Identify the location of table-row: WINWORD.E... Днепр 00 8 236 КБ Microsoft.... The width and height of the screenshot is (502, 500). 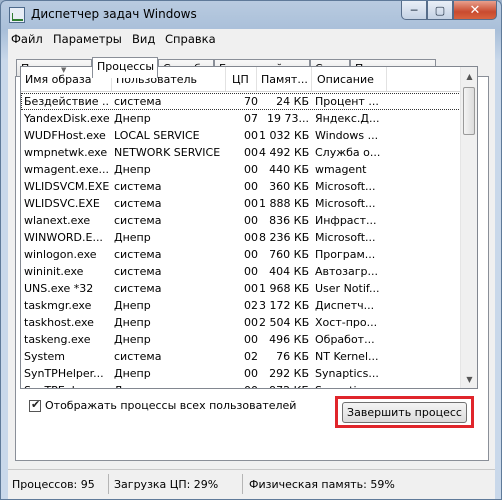
(241, 237).